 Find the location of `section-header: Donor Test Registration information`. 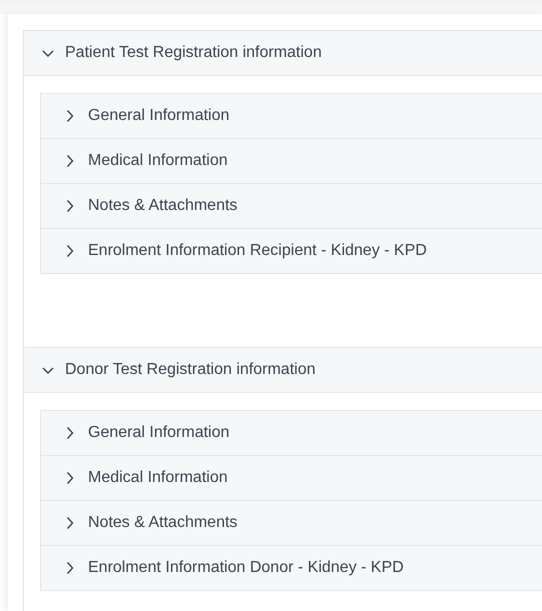

section-header: Donor Test Registration information is located at coordinates (283, 370).